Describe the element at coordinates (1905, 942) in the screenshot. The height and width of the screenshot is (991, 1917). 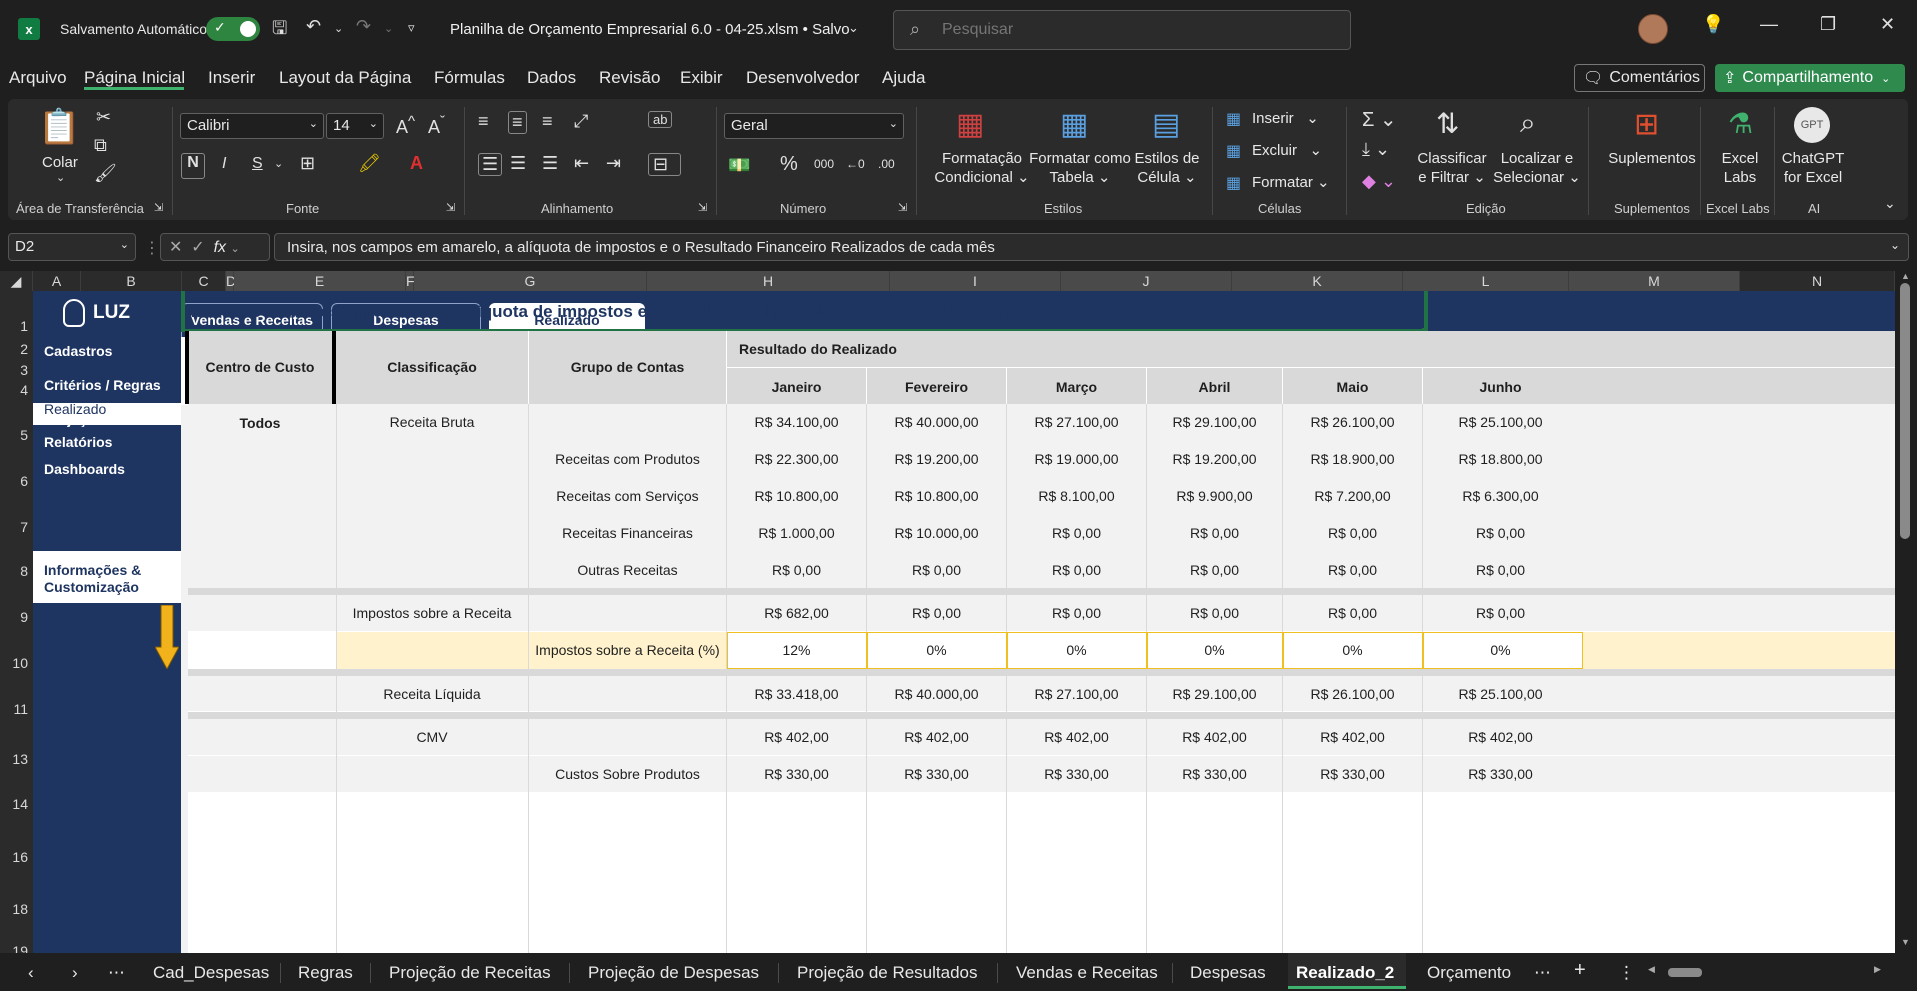
I see `scroll-down-icon: ▼` at that location.